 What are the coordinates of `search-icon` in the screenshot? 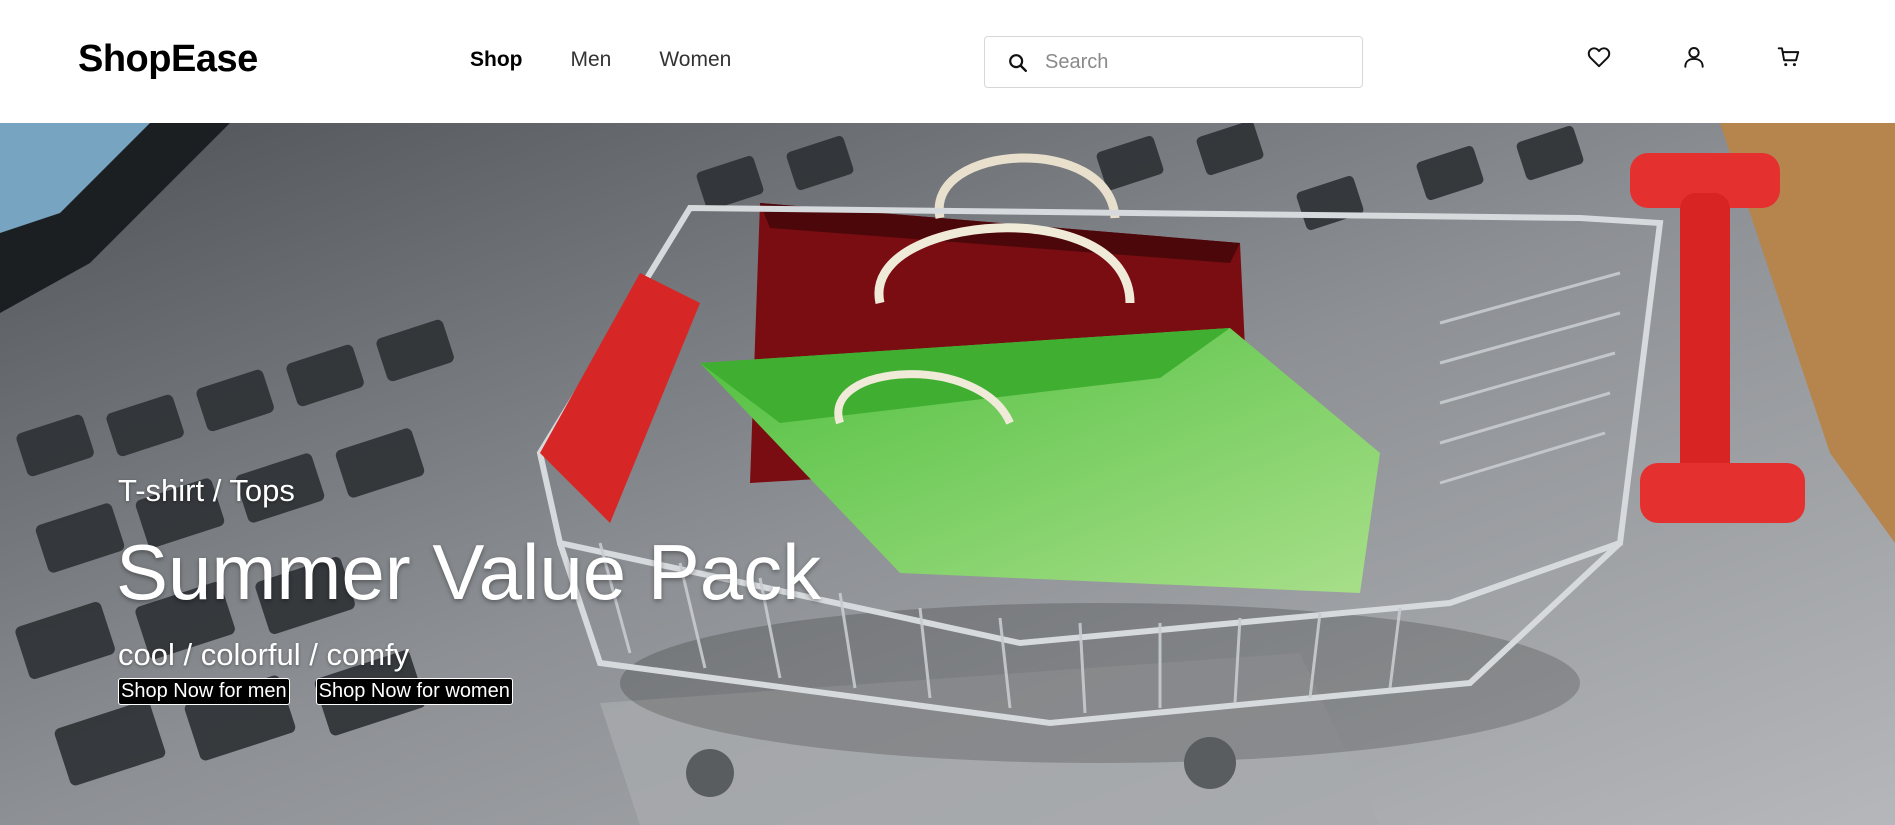 It's located at (1018, 63).